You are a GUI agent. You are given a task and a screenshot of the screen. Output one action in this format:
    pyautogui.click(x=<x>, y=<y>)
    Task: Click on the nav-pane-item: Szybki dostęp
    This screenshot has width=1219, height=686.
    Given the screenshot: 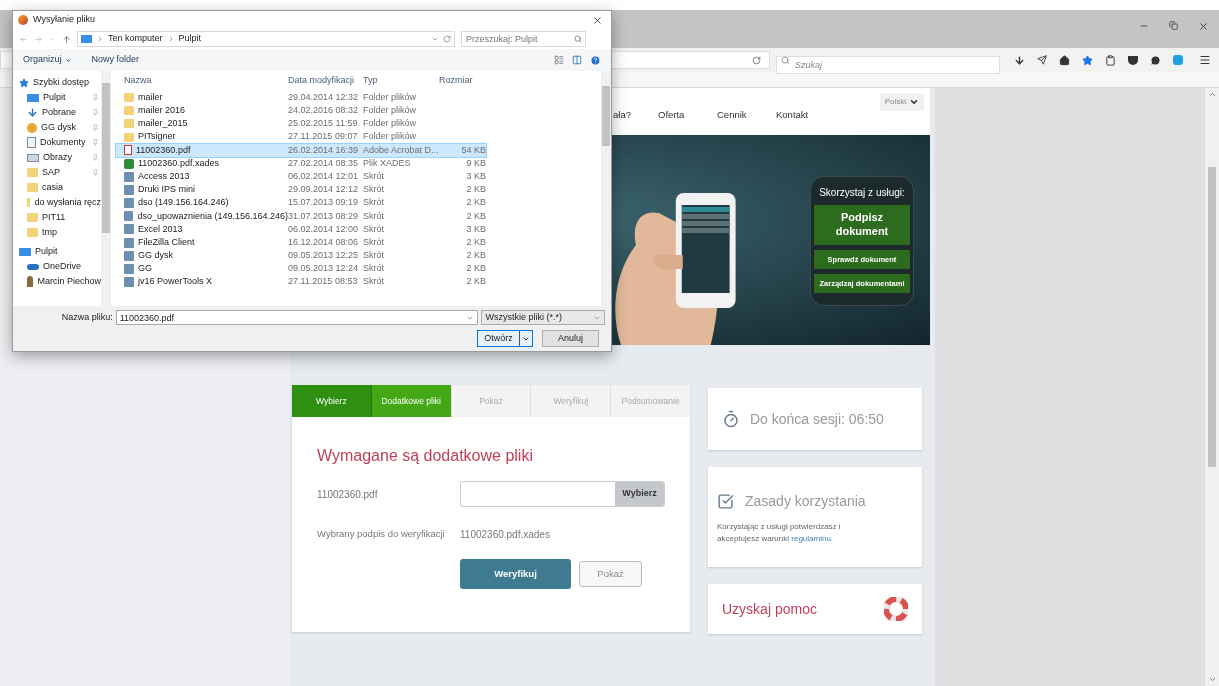 What is the action you would take?
    pyautogui.click(x=57, y=82)
    